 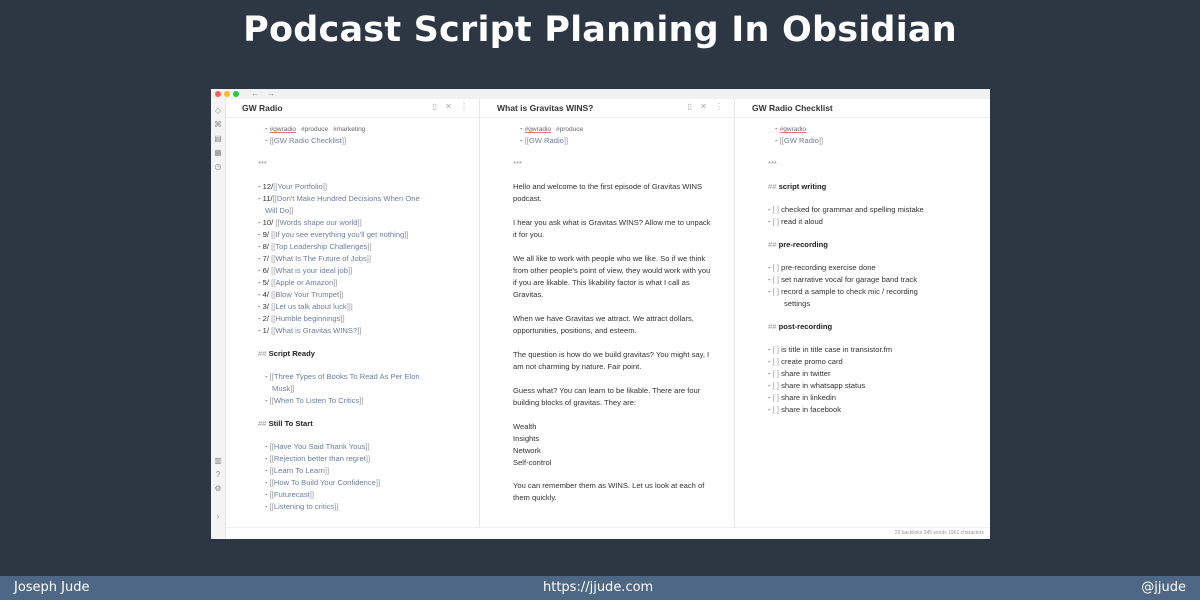 What do you see at coordinates (262, 108) in the screenshot?
I see `pane-title: GW Radio` at bounding box center [262, 108].